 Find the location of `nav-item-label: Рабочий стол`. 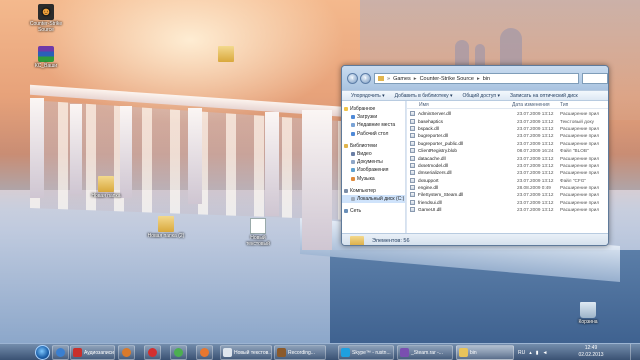

nav-item-label: Рабочий стол is located at coordinates (373, 133).